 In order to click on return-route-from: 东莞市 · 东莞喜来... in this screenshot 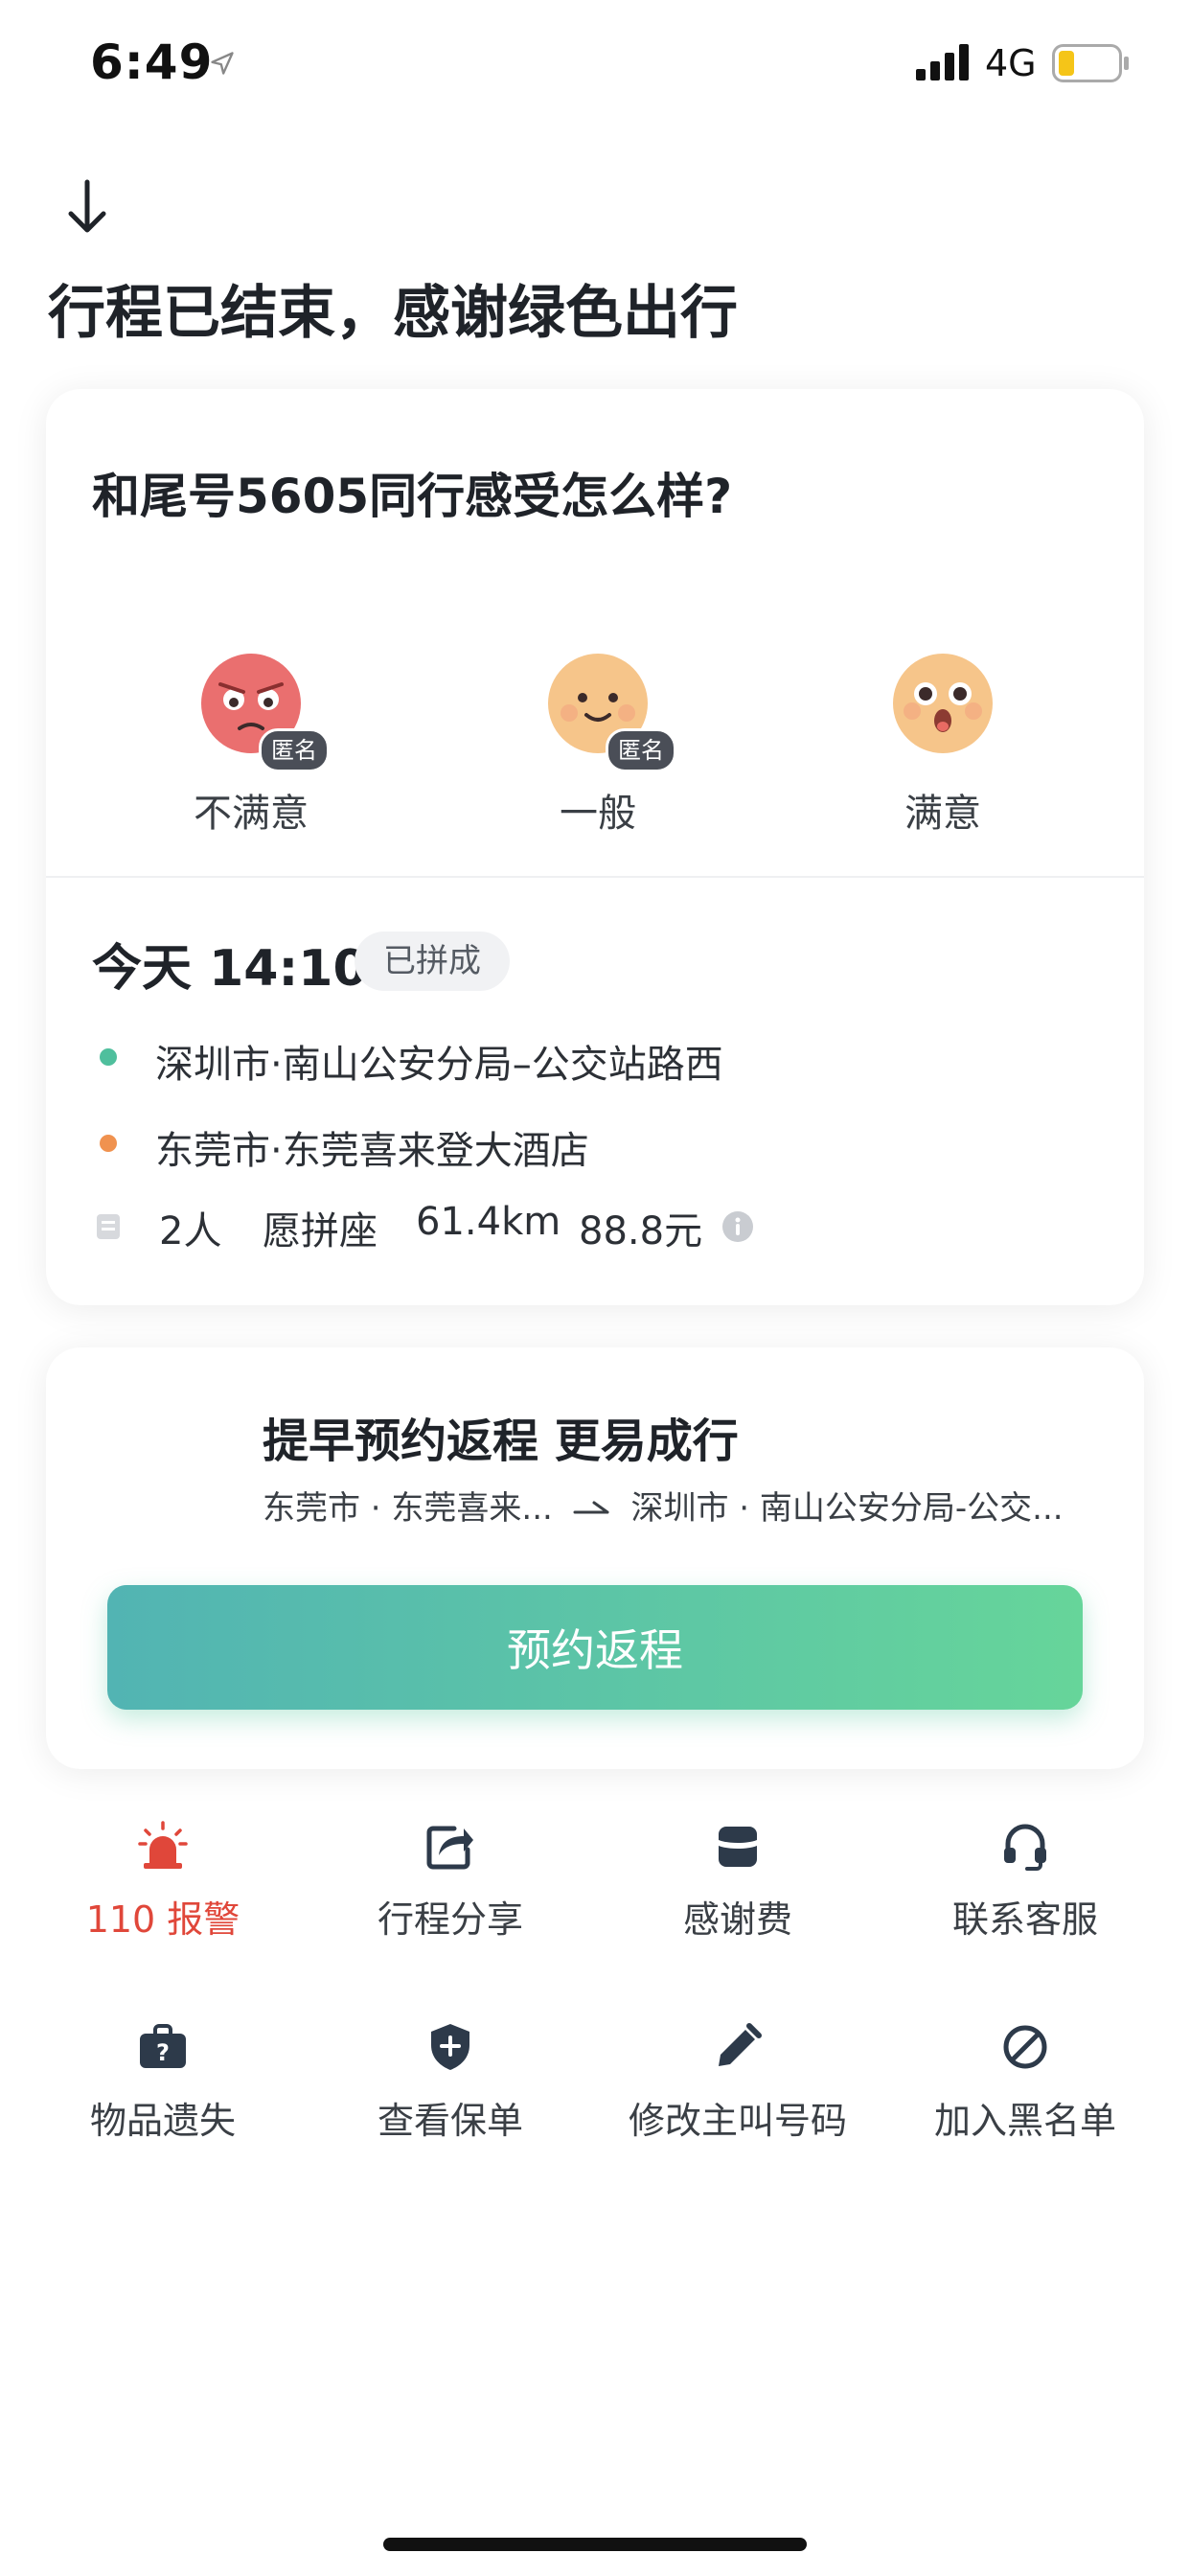, I will do `click(408, 1508)`.